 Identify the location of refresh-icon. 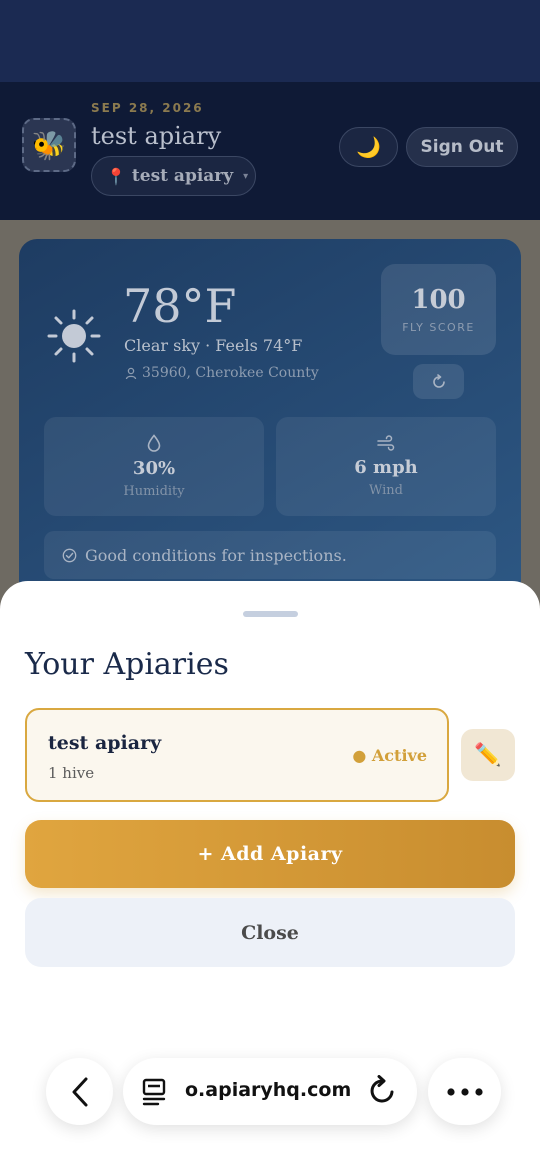
(438, 380).